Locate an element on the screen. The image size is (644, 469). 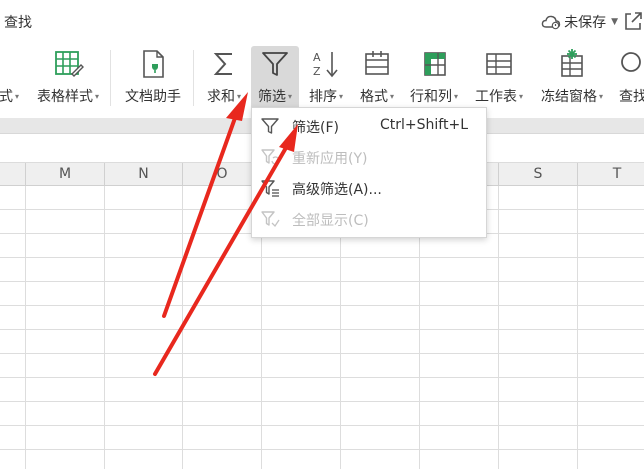
share-icon is located at coordinates (633, 21).